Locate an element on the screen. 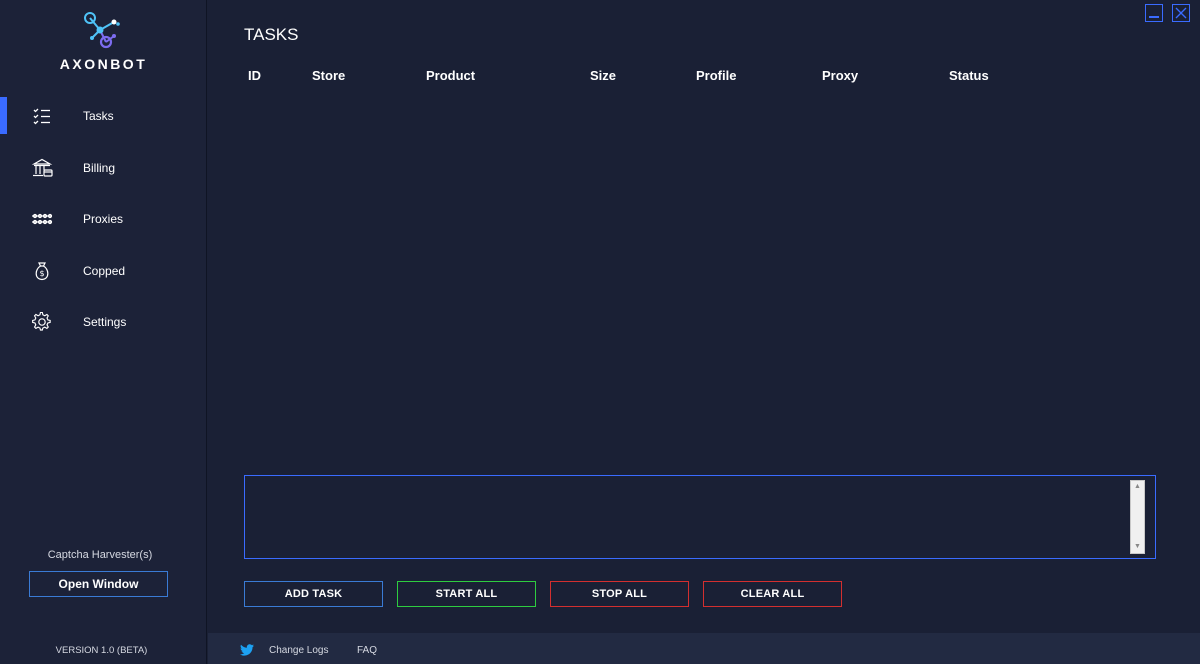 The height and width of the screenshot is (664, 1200). log-textarea: ▲ ▼ is located at coordinates (700, 517).